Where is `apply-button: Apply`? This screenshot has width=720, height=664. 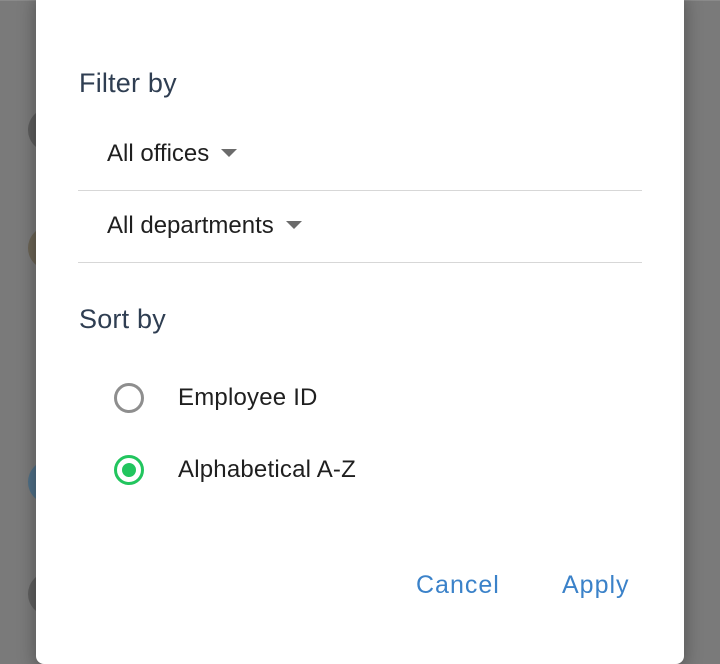
apply-button: Apply is located at coordinates (596, 585).